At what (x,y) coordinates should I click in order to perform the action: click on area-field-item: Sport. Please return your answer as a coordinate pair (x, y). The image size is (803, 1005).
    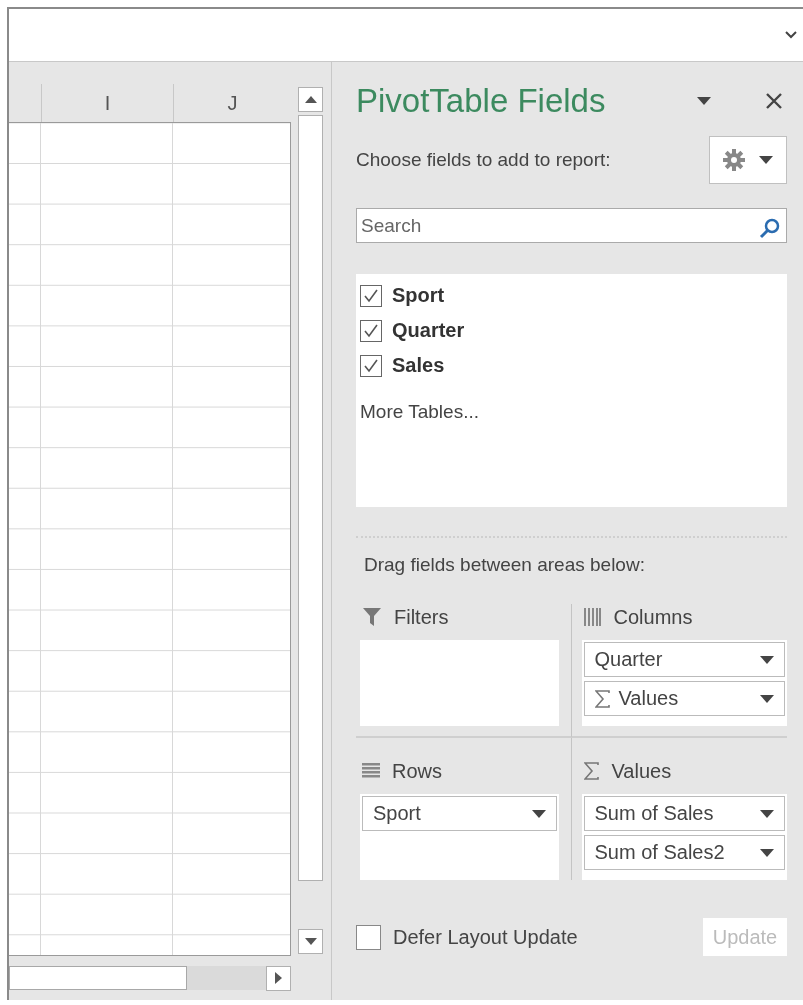
    Looking at the image, I should click on (459, 813).